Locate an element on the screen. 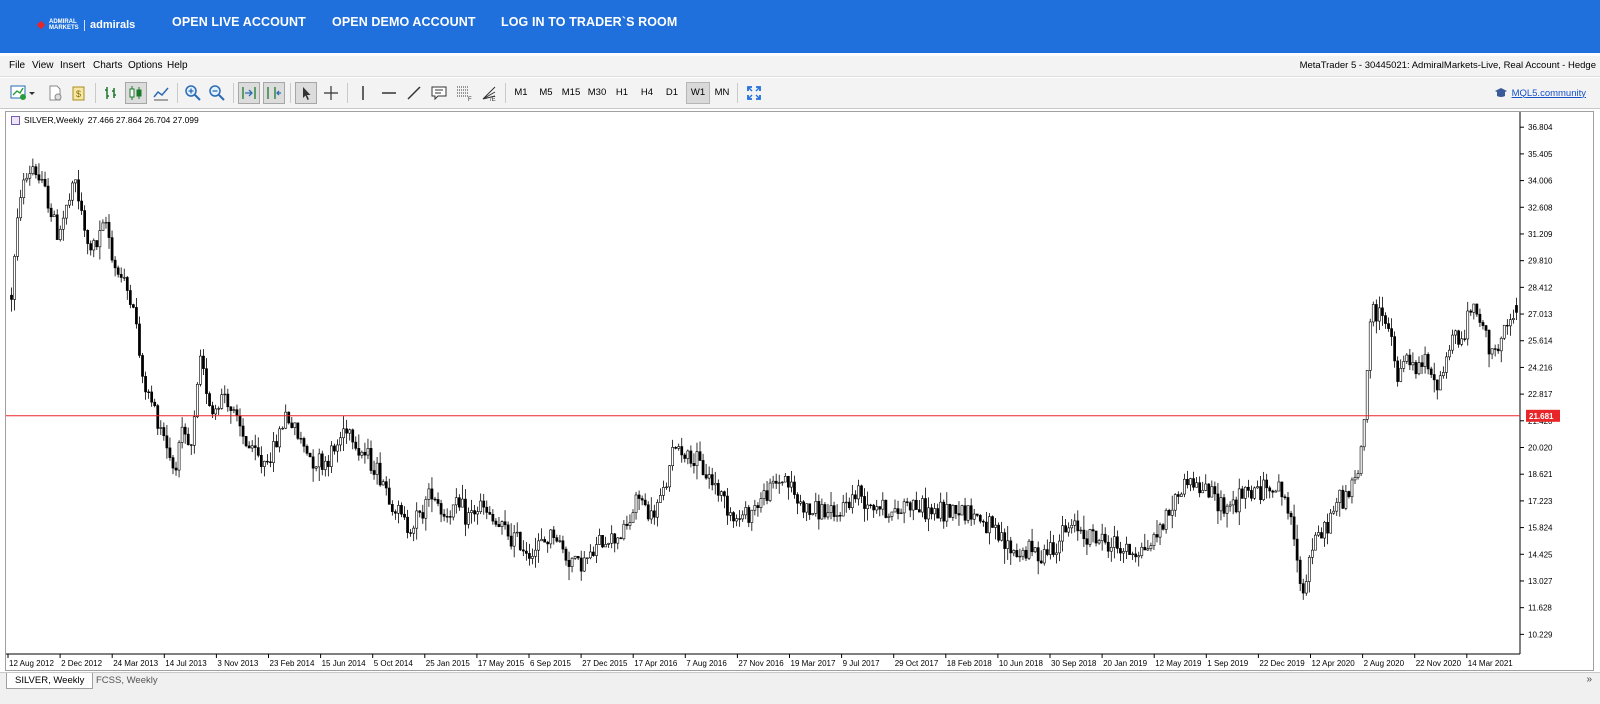  vertical-line-button is located at coordinates (363, 93).